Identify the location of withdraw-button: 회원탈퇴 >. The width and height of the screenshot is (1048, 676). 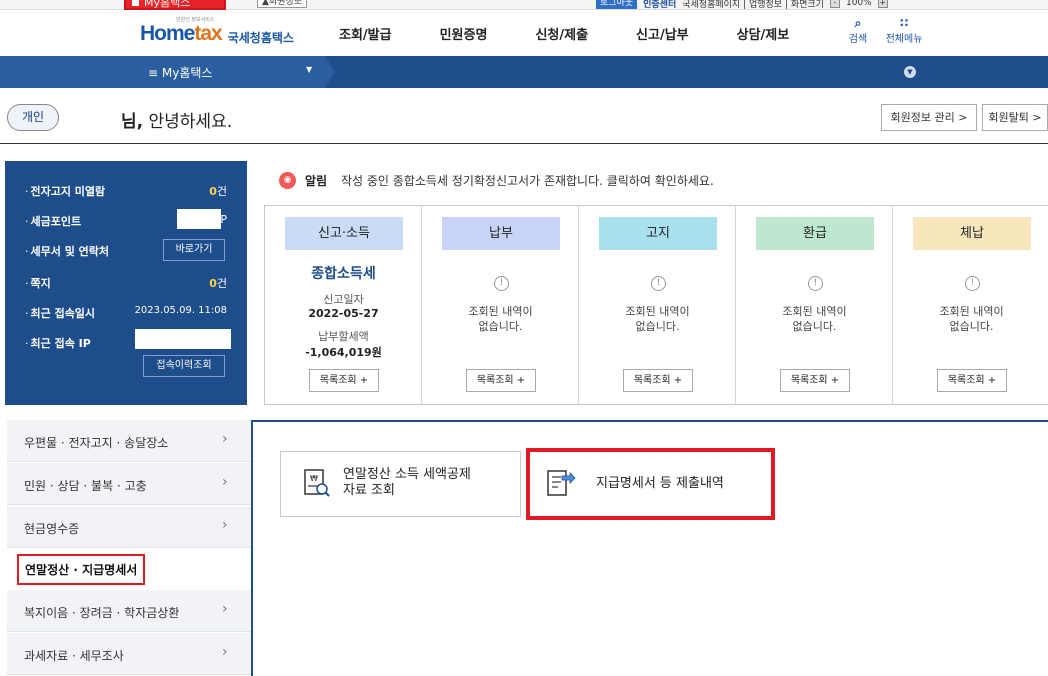
(1015, 117).